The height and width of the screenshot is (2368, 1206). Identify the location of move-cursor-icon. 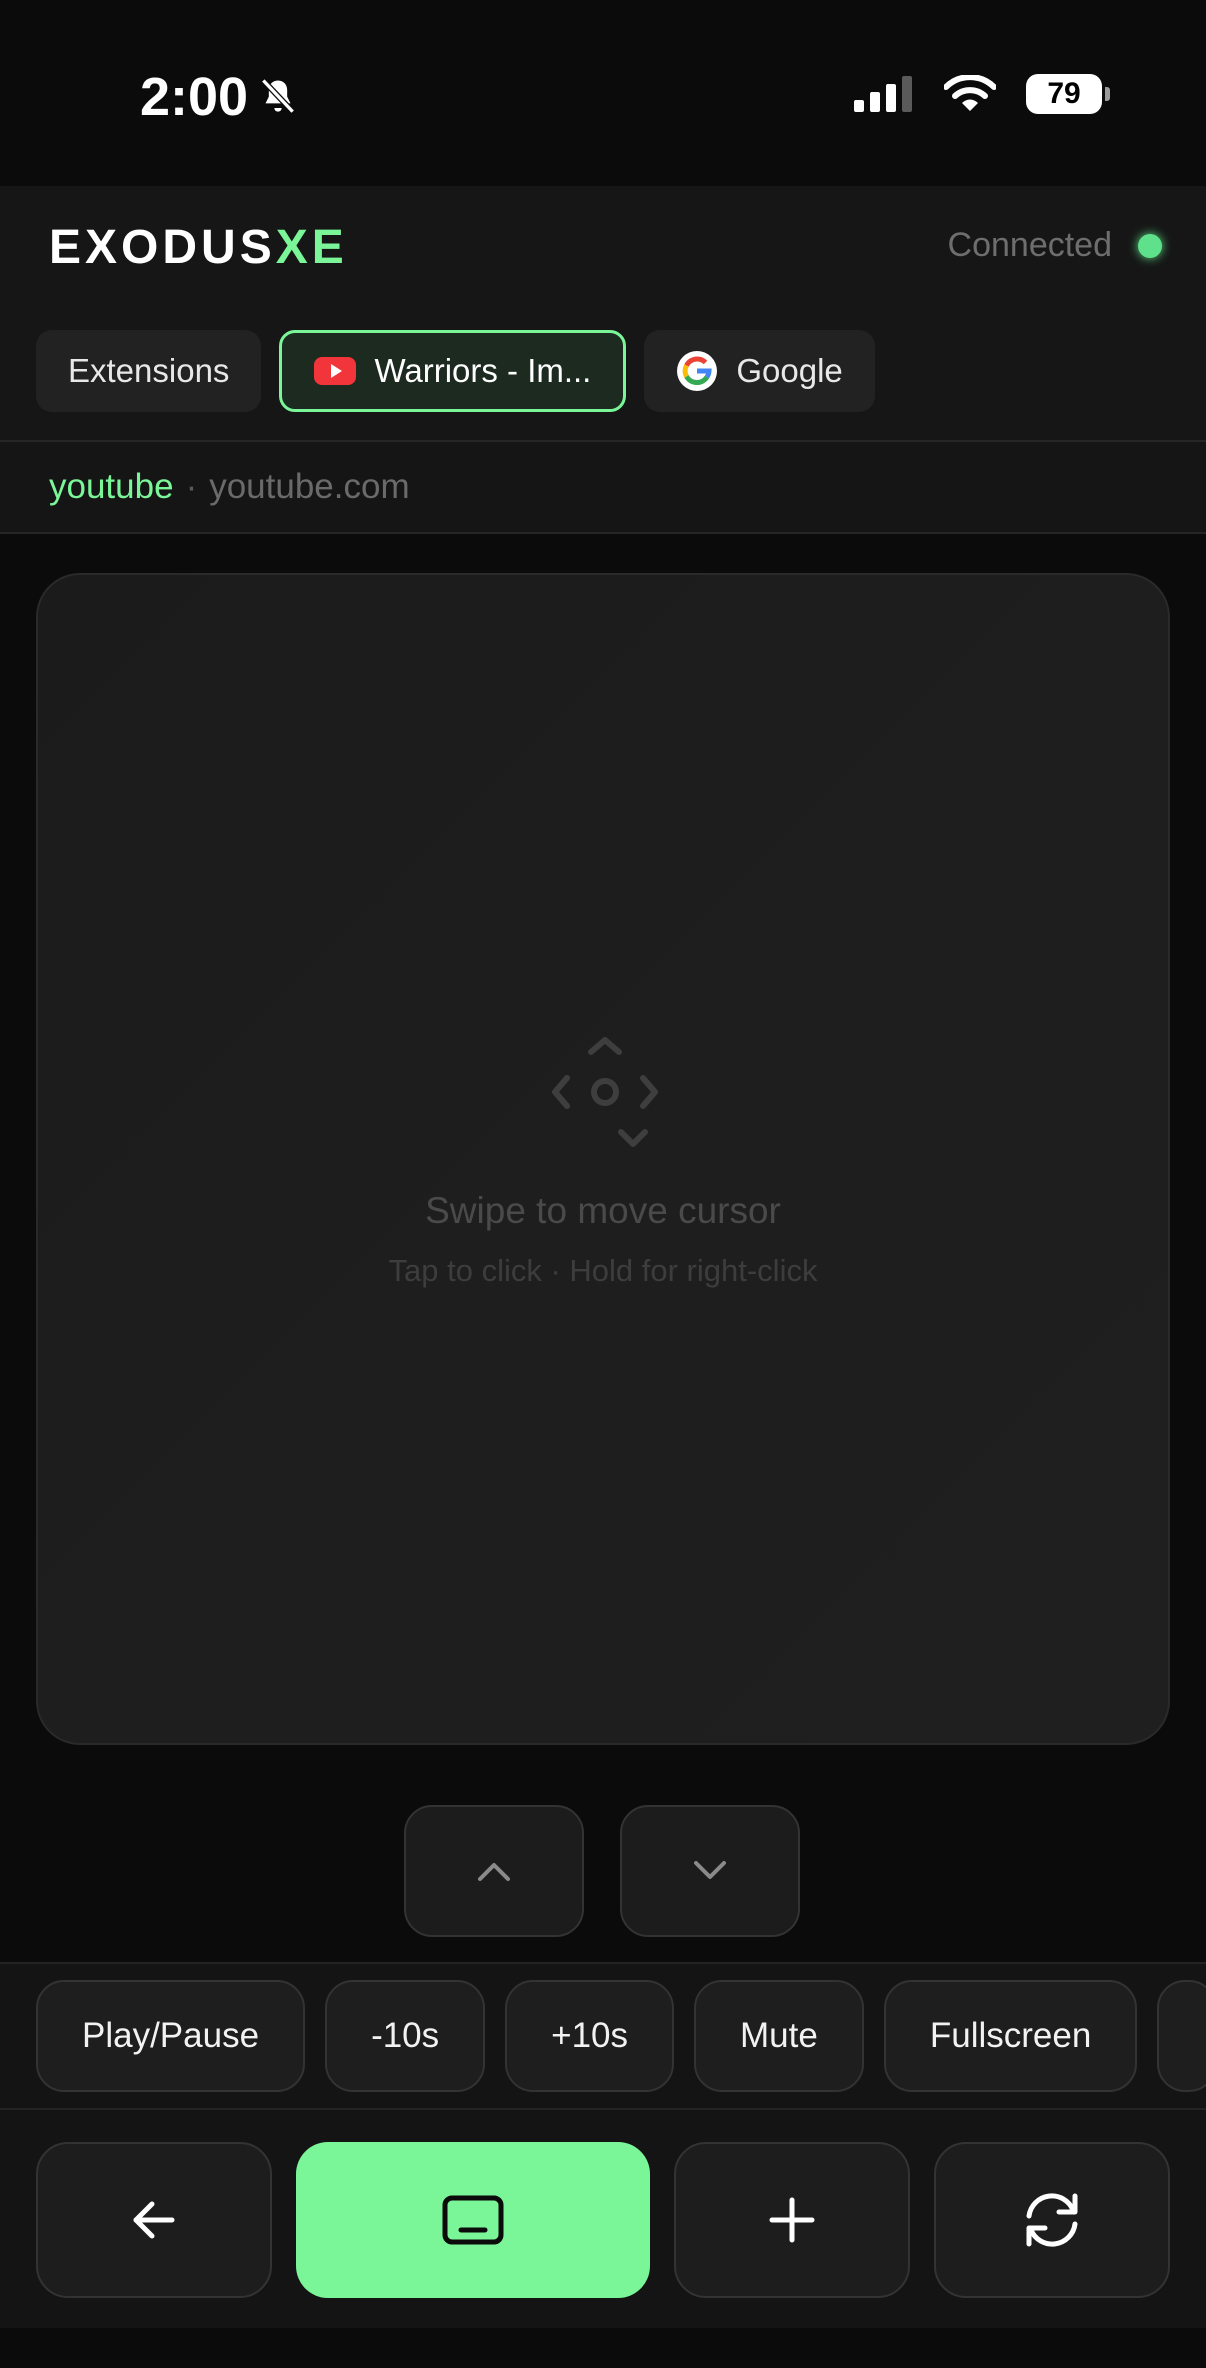
(605, 1092).